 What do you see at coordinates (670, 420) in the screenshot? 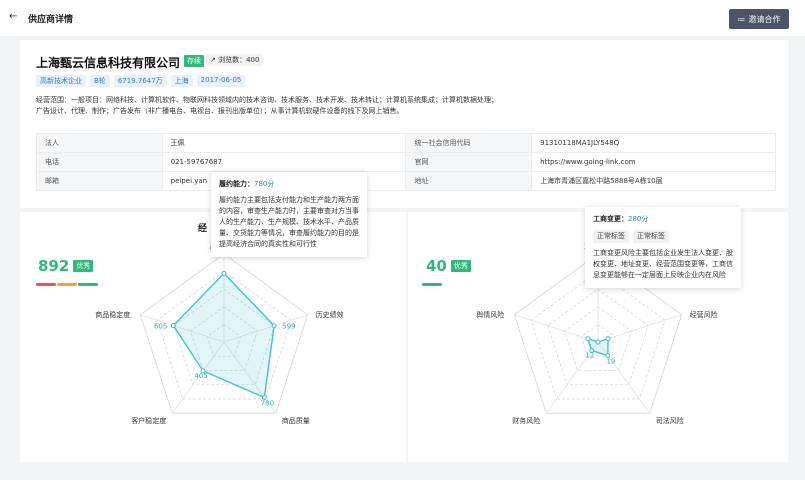
I see `radar-axis-label: 司法风险` at bounding box center [670, 420].